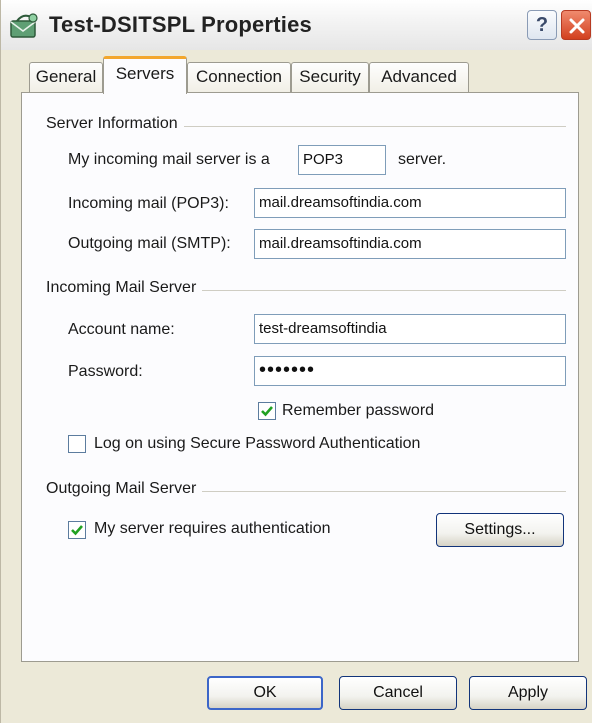 Image resolution: width=592 pixels, height=723 pixels. I want to click on close-button, so click(576, 25).